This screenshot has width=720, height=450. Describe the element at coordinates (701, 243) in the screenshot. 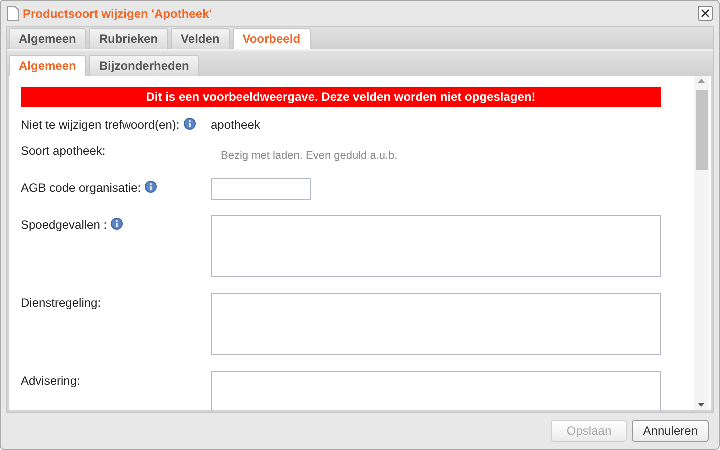

I see `scrollbar` at that location.